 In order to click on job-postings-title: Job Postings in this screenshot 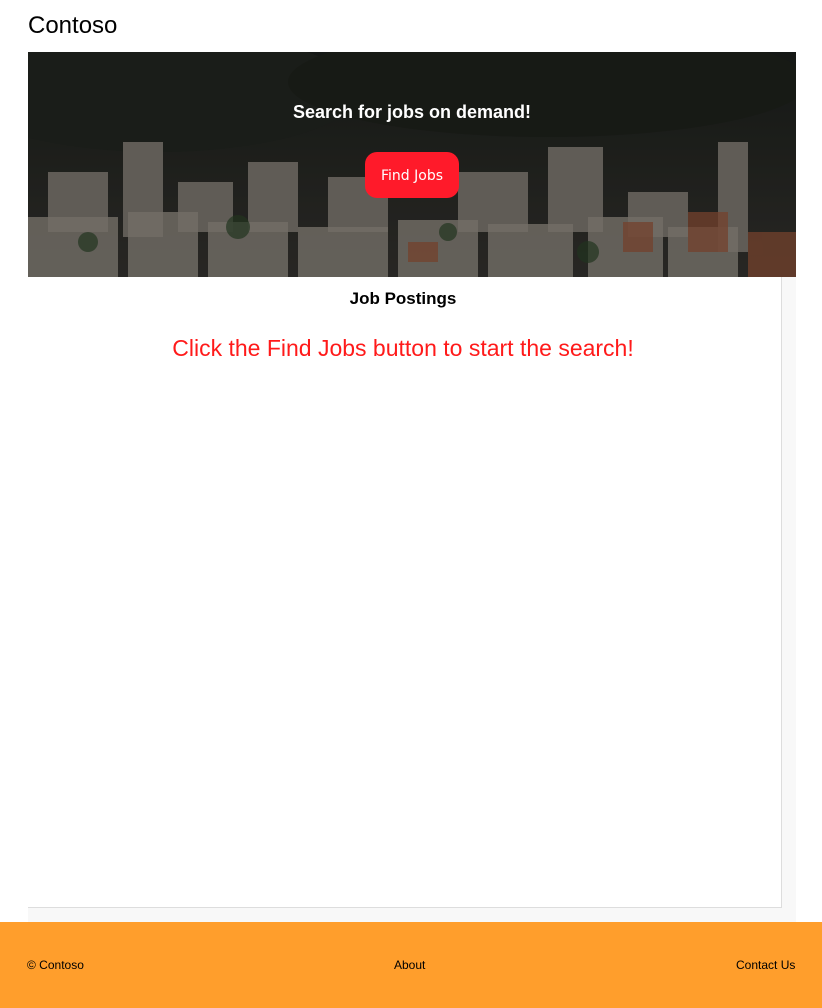, I will do `click(403, 298)`.